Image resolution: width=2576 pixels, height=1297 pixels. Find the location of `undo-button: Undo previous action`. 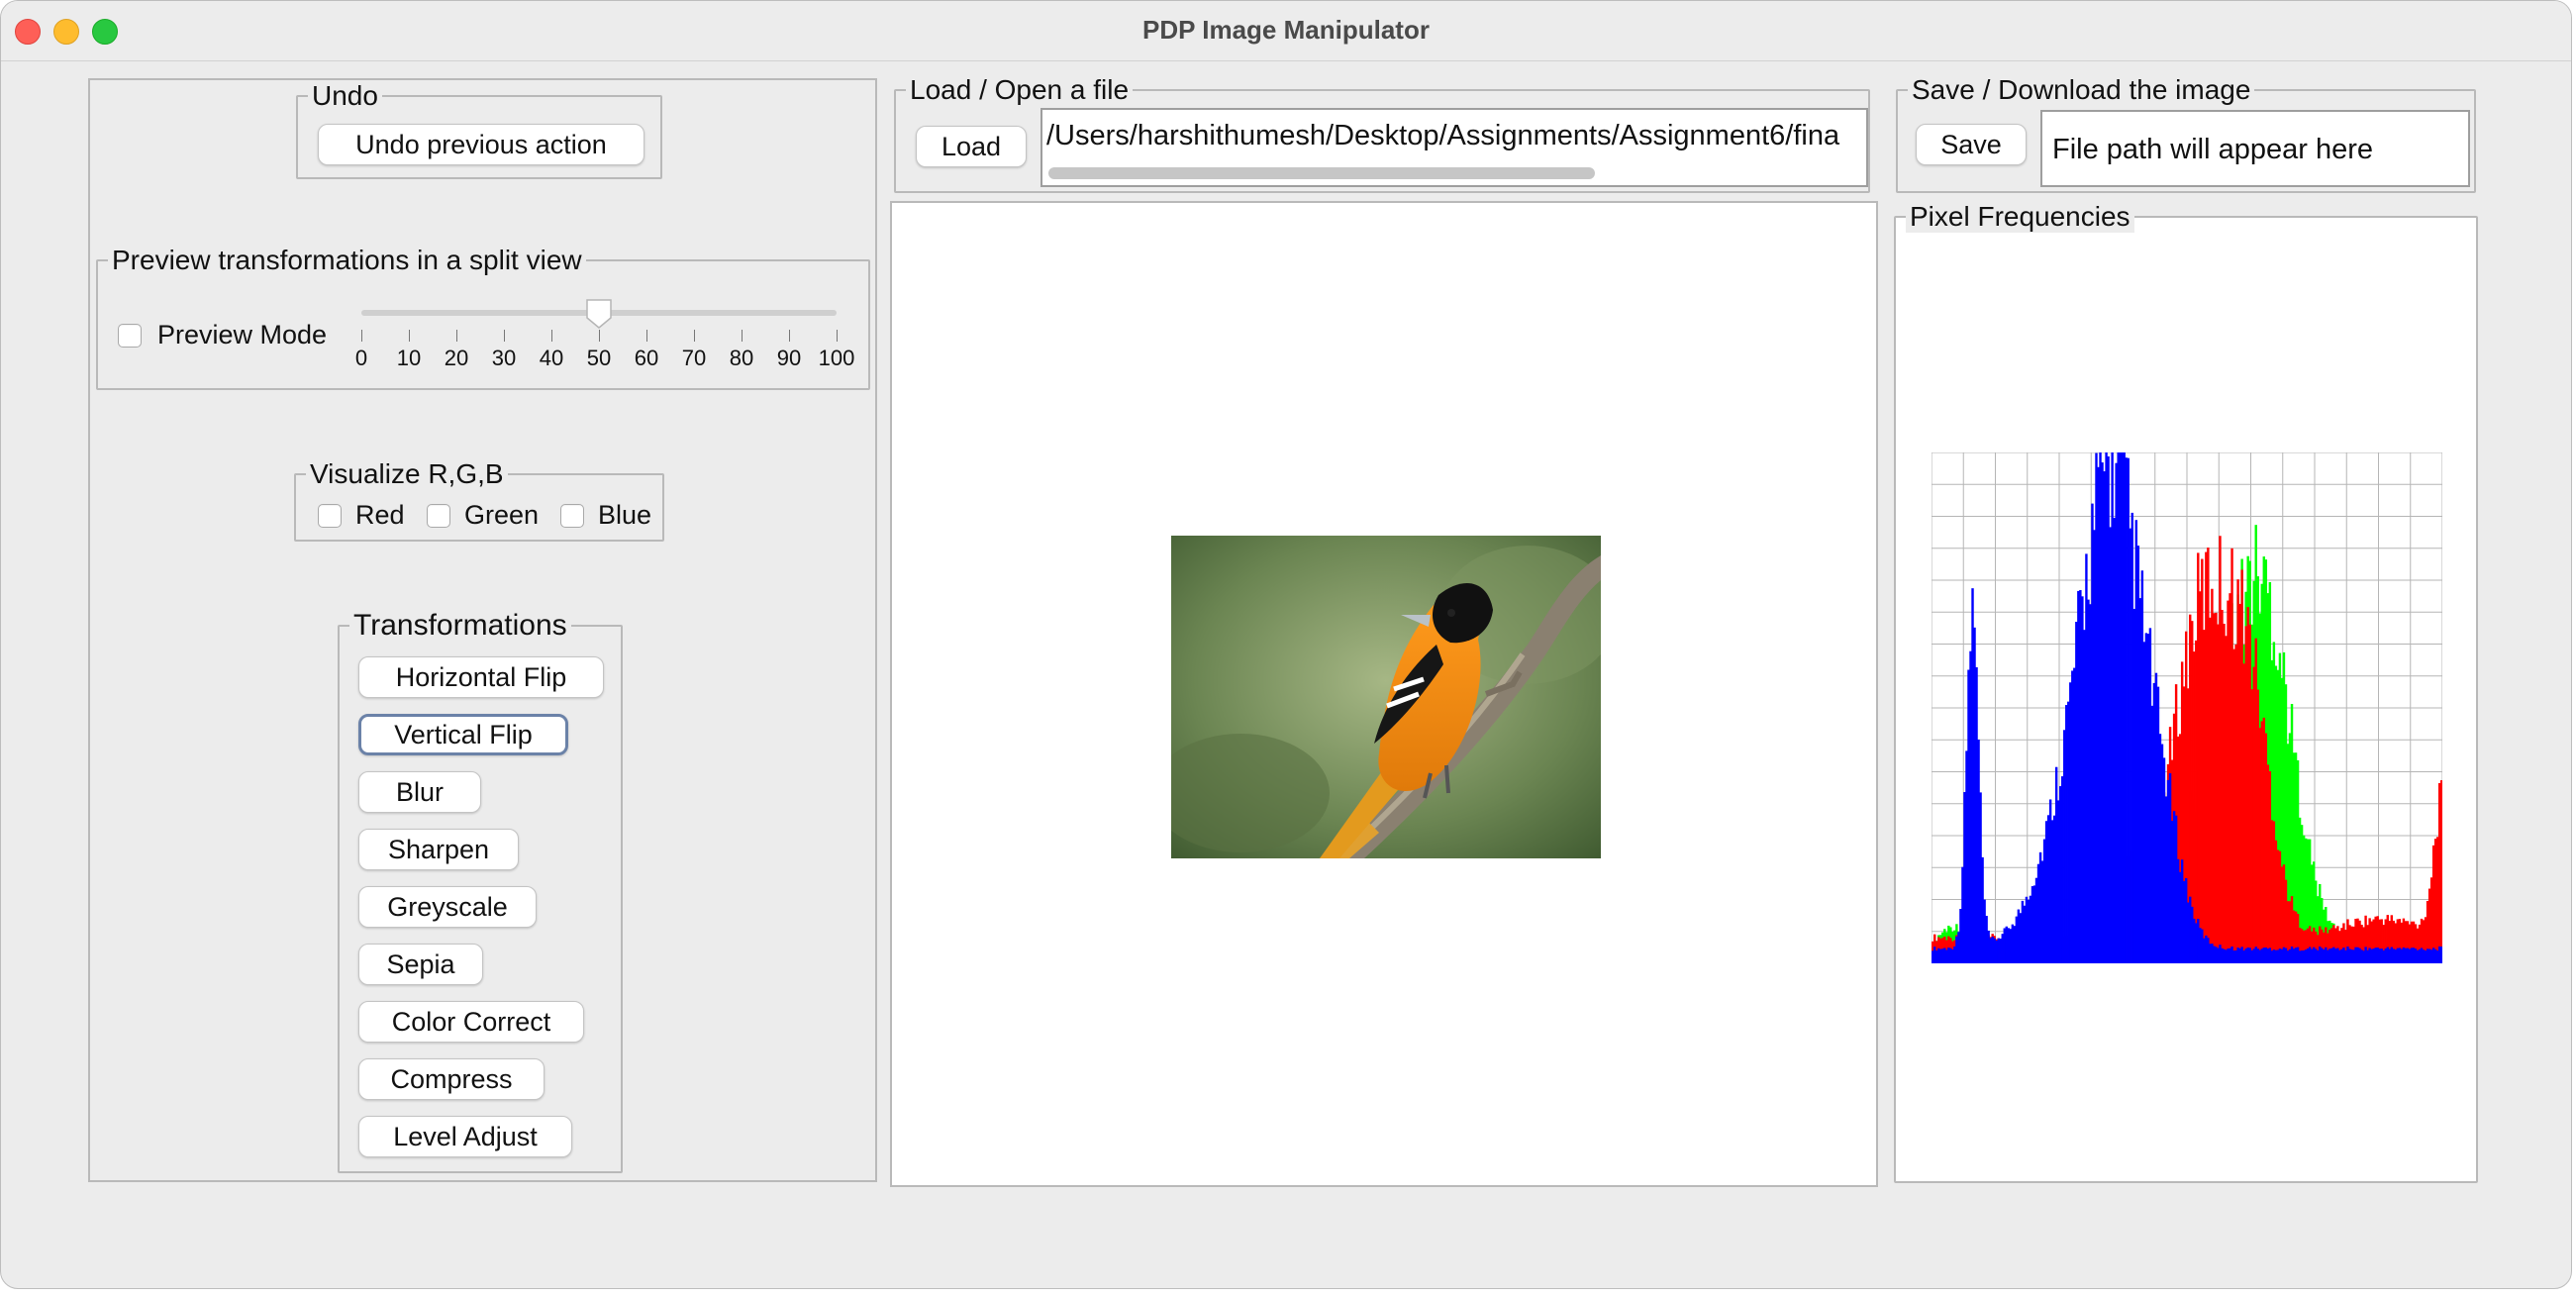

undo-button: Undo previous action is located at coordinates (481, 144).